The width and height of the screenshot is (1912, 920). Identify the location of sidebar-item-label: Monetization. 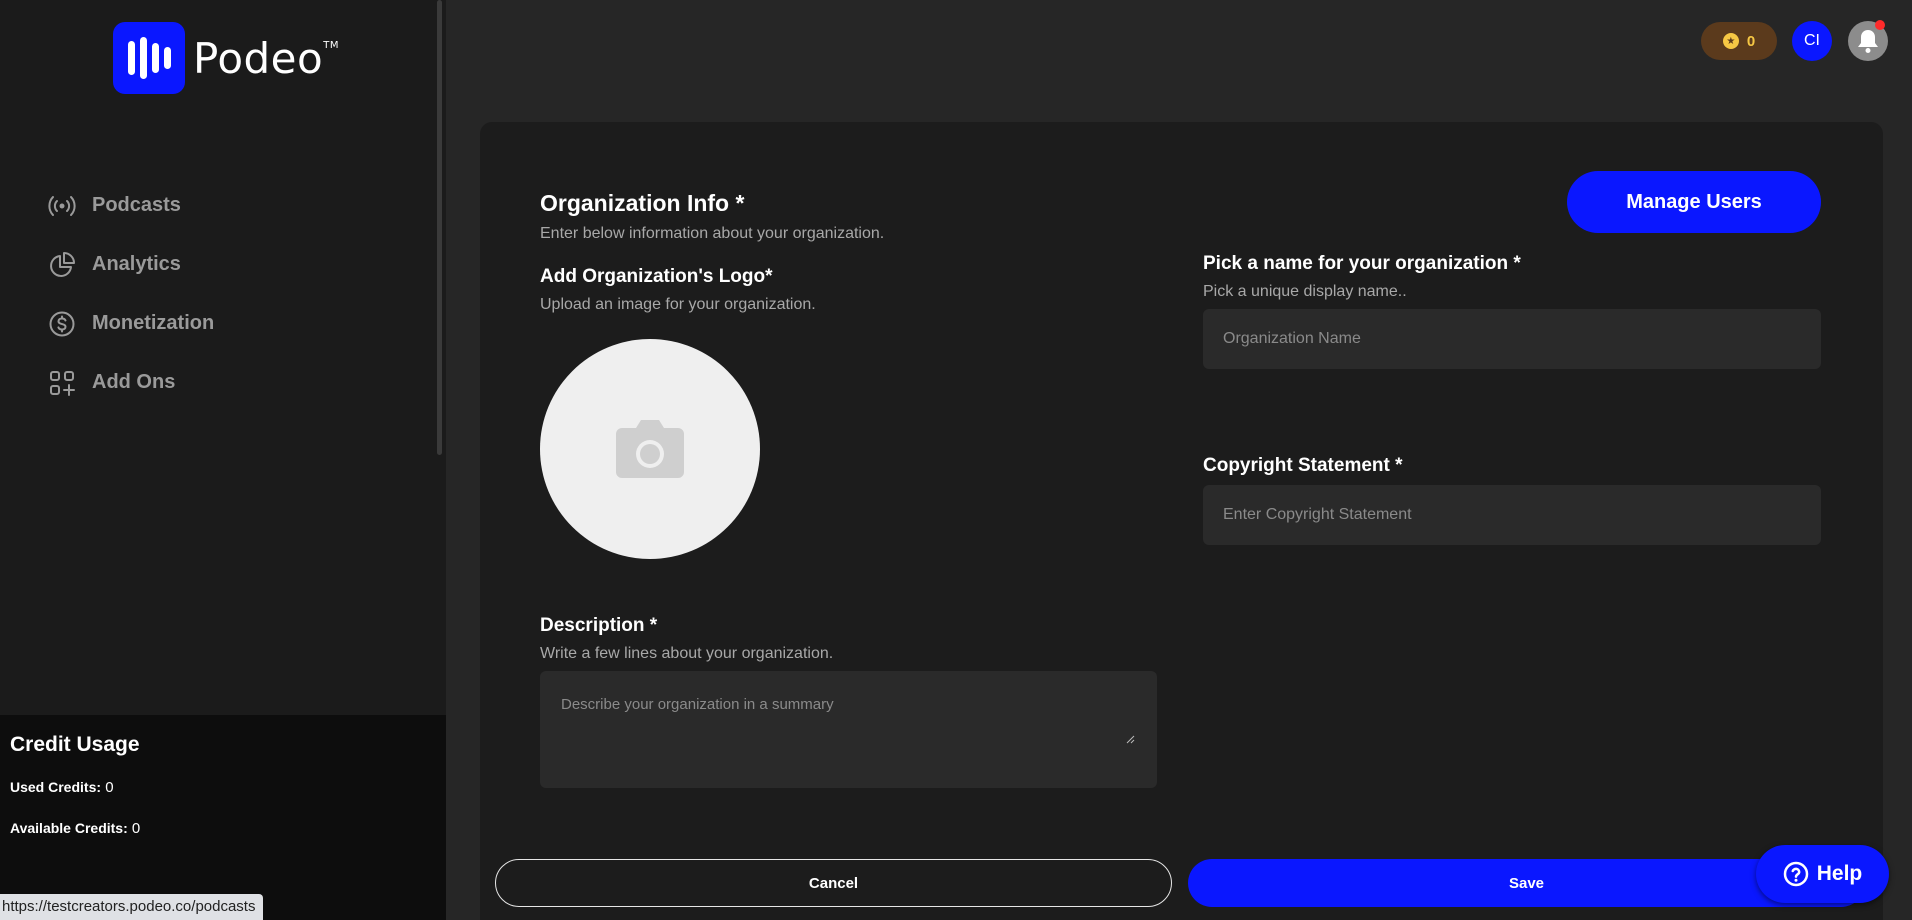
(153, 323).